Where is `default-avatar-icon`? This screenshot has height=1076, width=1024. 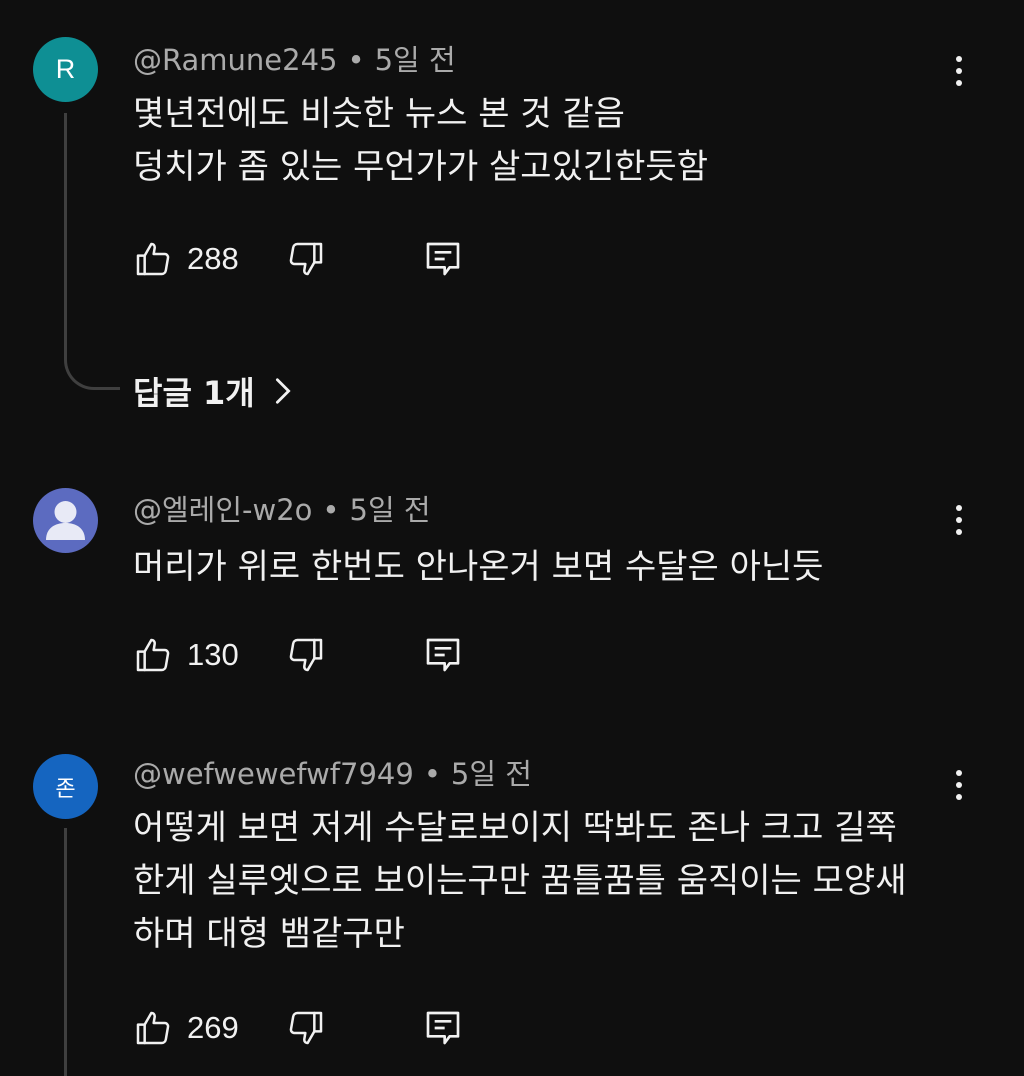 default-avatar-icon is located at coordinates (65, 520).